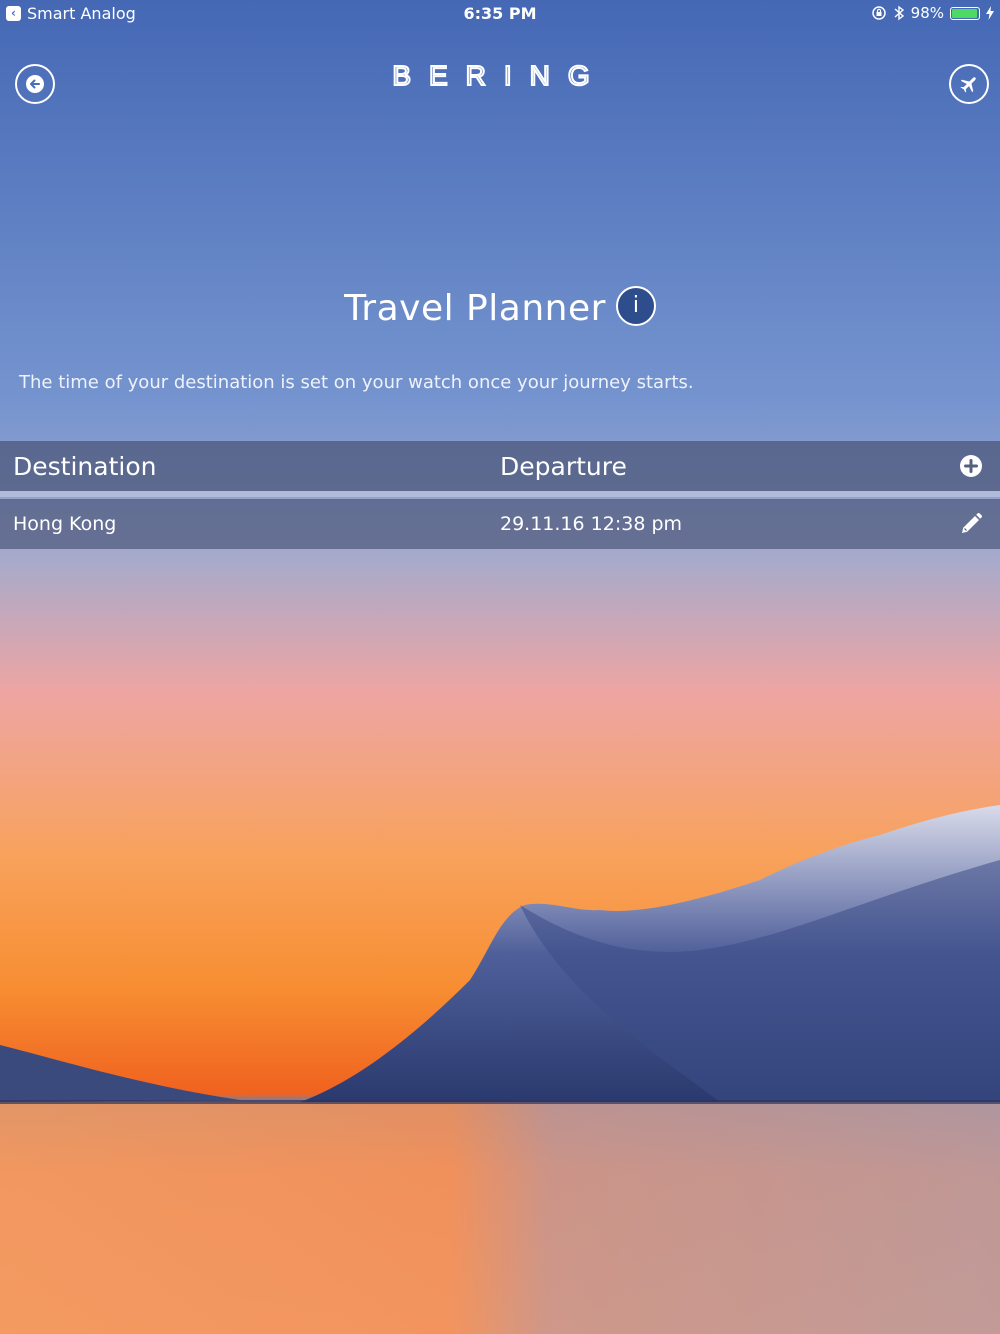 The image size is (1000, 1334). I want to click on orientation-lock-icon, so click(878, 13).